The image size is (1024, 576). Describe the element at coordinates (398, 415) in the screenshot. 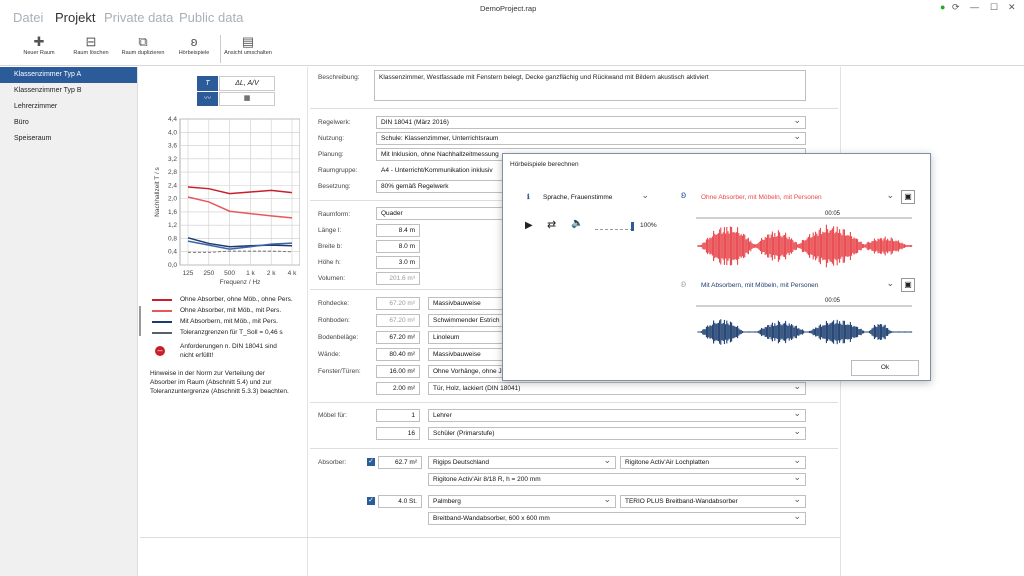

I see `moebel-count-input: 1` at that location.